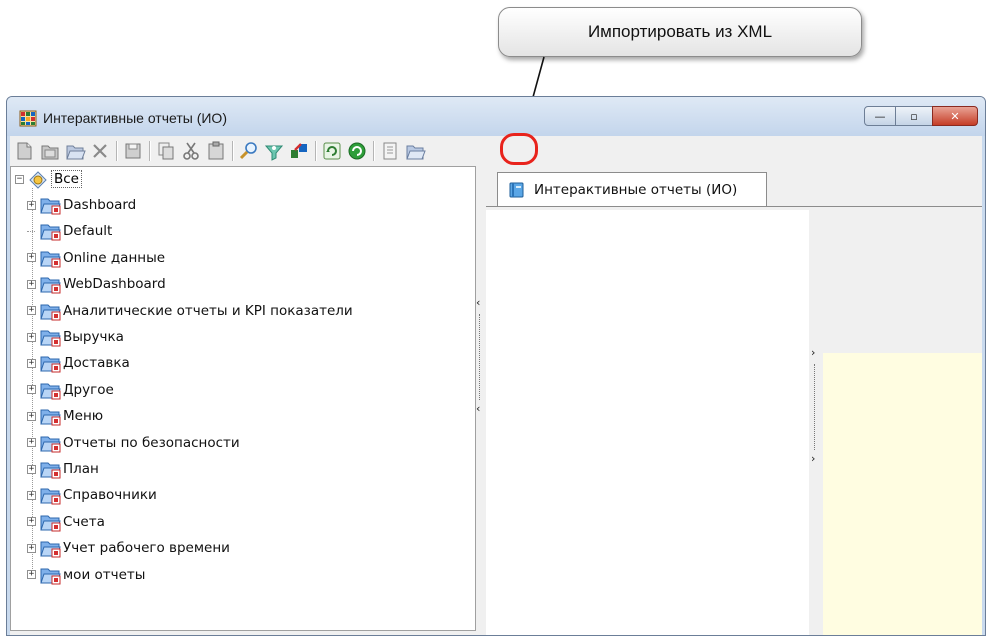 Image resolution: width=989 pixels, height=636 pixels. Describe the element at coordinates (19, 179) in the screenshot. I see `collapse-icon: −` at that location.